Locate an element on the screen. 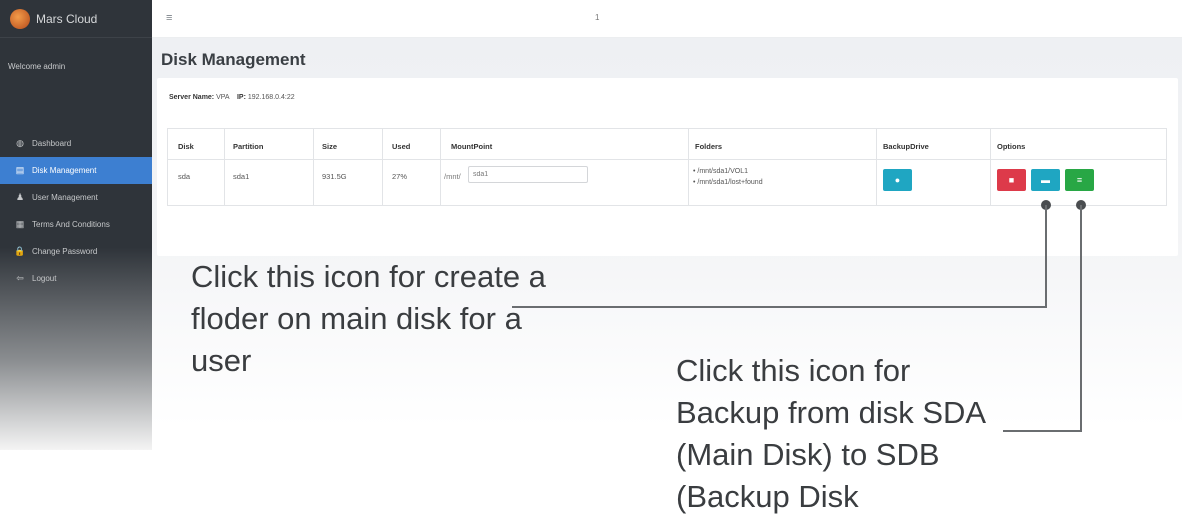 The image size is (1182, 524). mars-logo-icon is located at coordinates (20, 18).